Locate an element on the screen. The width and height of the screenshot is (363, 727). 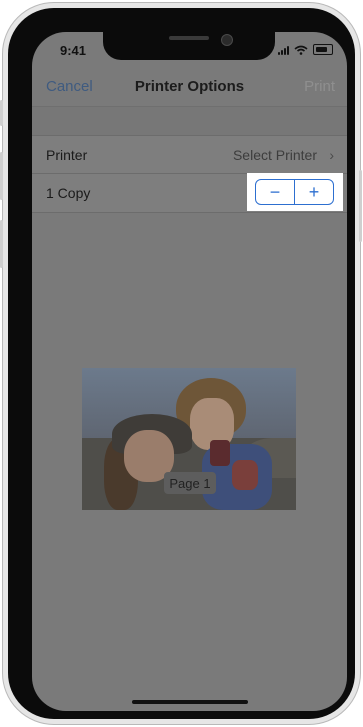
decrement-button: − is located at coordinates (275, 192).